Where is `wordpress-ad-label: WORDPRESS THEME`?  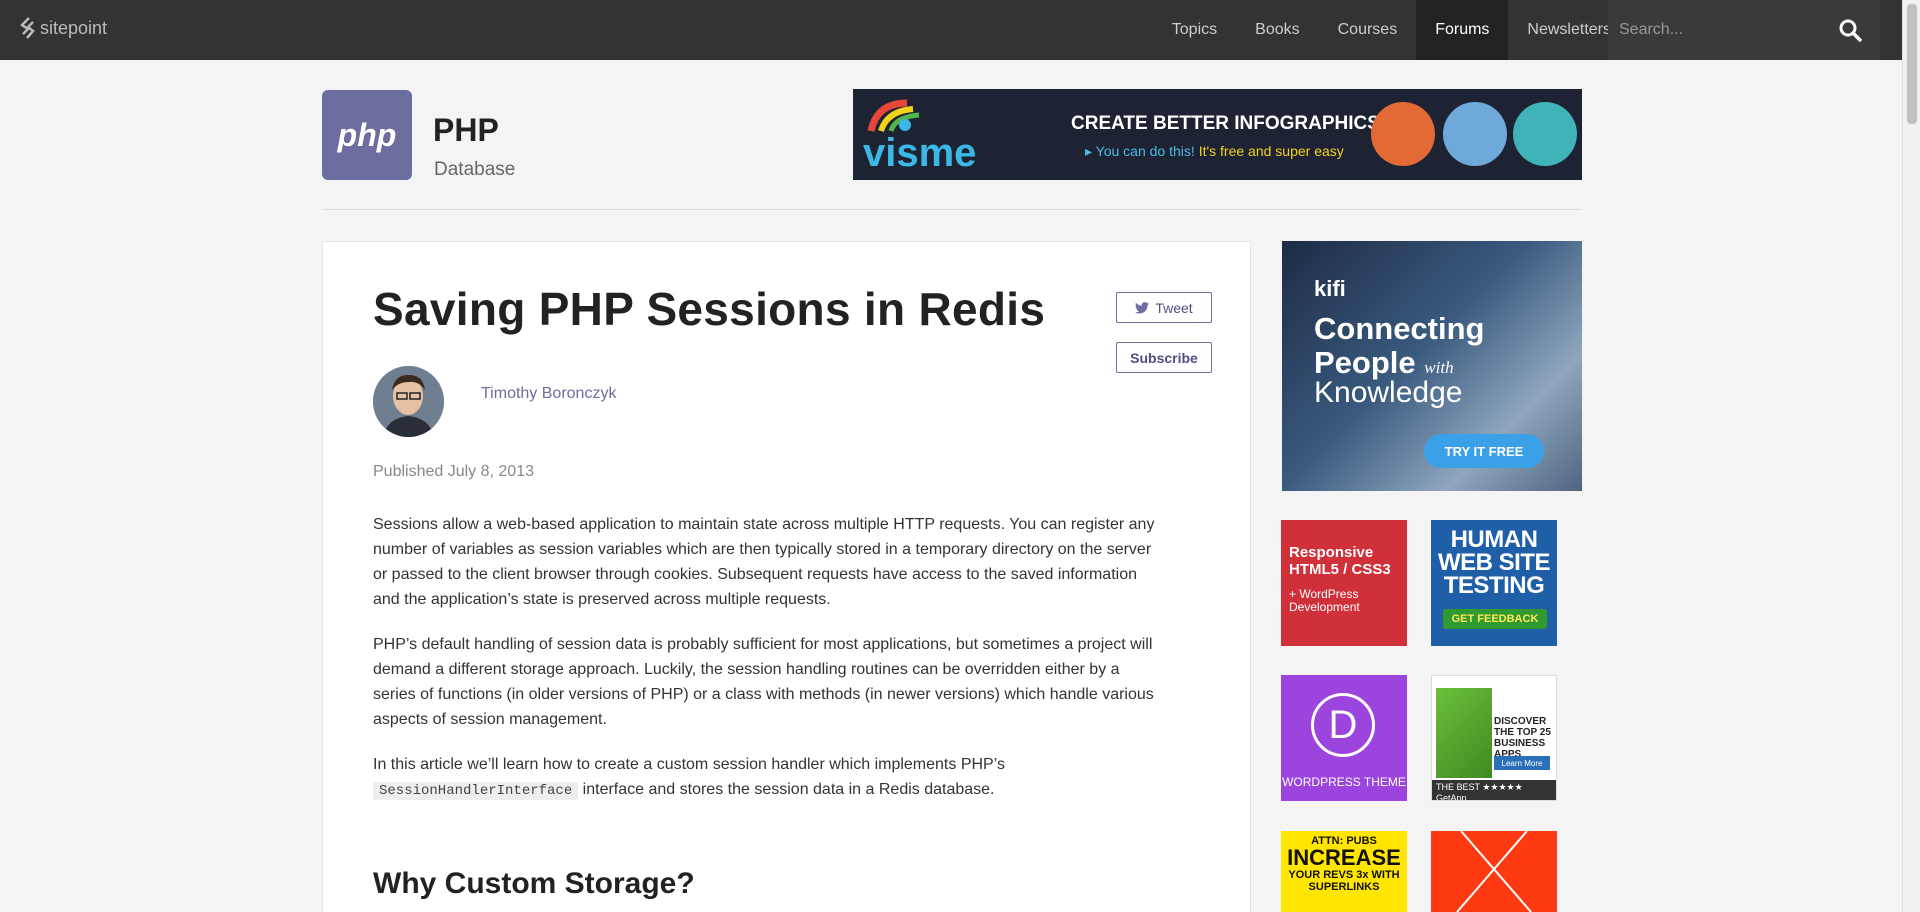
wordpress-ad-label: WORDPRESS THEME is located at coordinates (1344, 782).